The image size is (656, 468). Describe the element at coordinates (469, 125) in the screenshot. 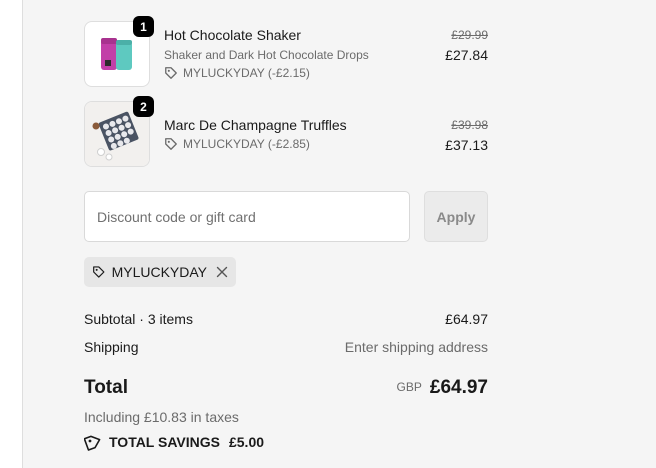

I see `original-price: £39.98` at that location.